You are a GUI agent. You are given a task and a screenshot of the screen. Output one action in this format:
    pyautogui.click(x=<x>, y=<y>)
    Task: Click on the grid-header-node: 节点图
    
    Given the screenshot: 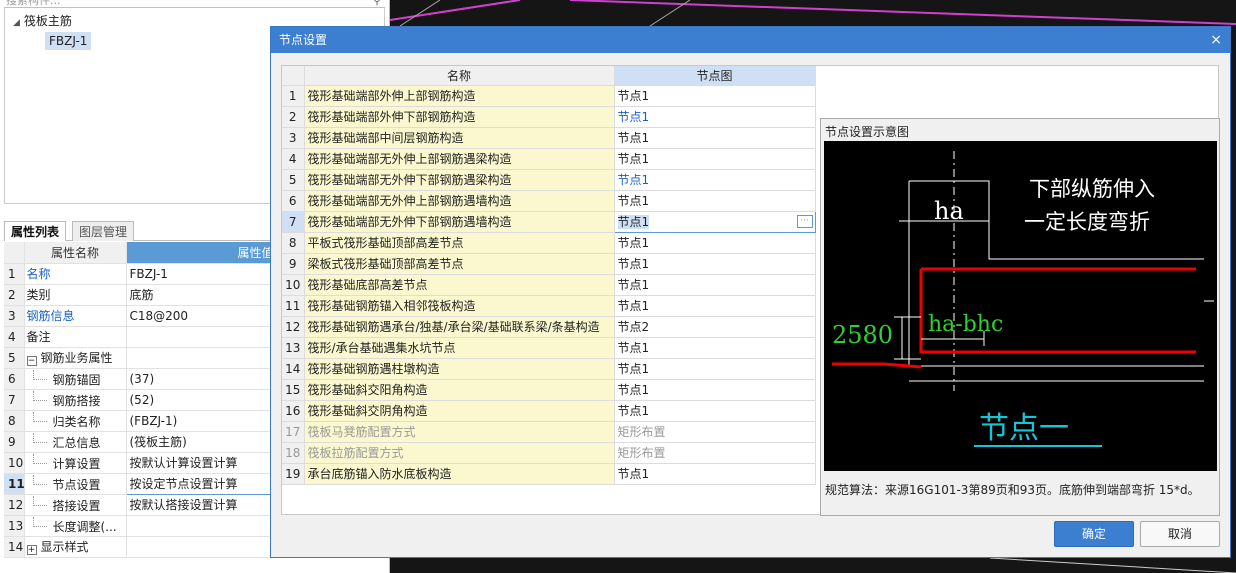 What is the action you would take?
    pyautogui.click(x=715, y=76)
    